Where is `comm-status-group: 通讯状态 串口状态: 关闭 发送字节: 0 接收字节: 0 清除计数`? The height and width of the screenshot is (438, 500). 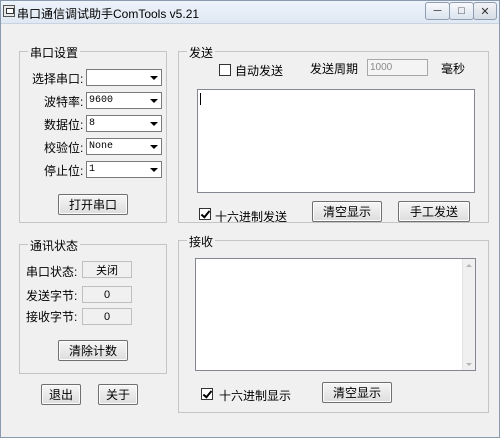 comm-status-group: 通讯状态 串口状态: 关闭 发送字节: 0 接收字节: 0 清除计数 is located at coordinates (93, 305).